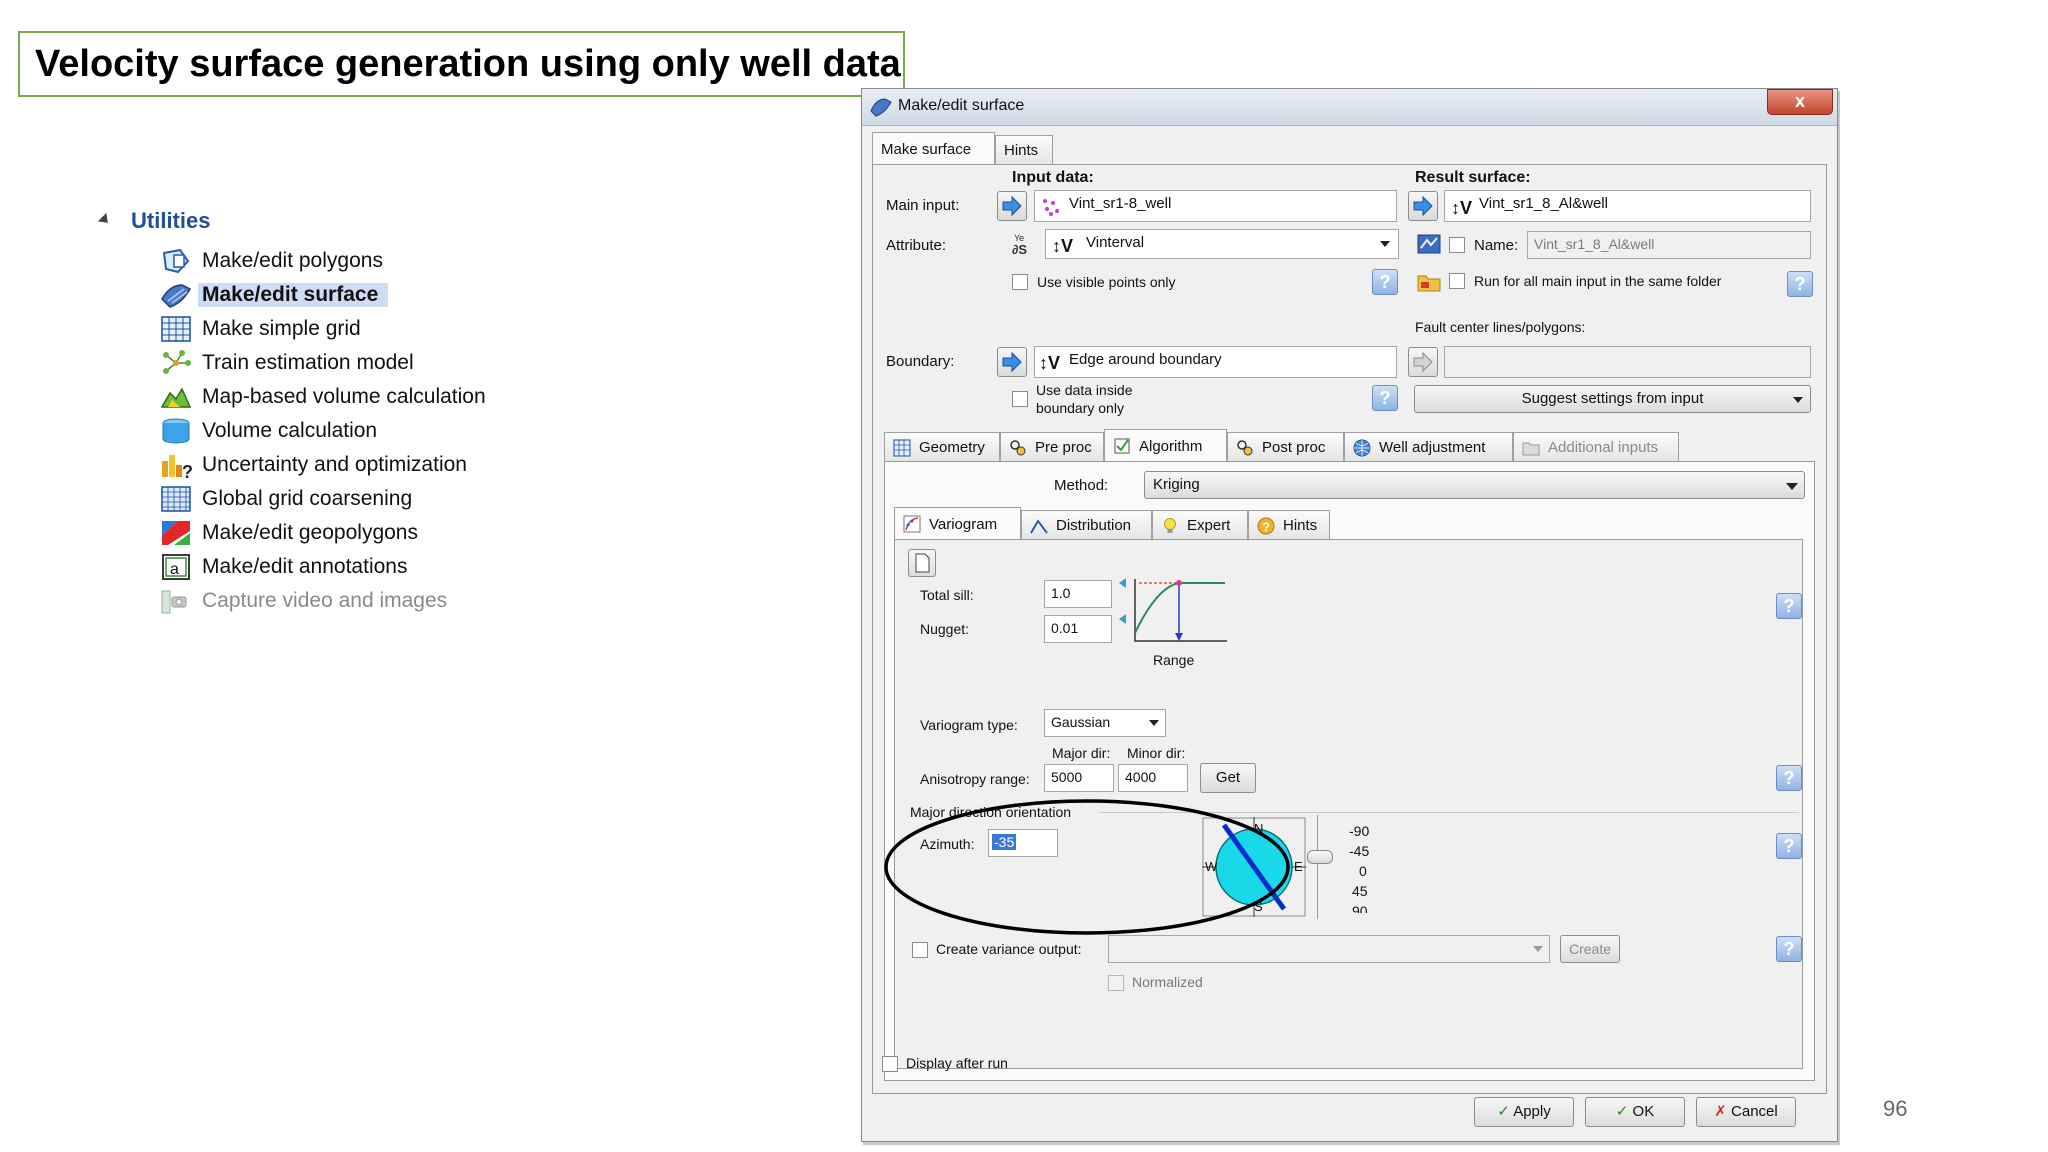 The height and width of the screenshot is (1152, 2048). What do you see at coordinates (1200, 525) in the screenshot?
I see `tab-expert: Expert` at bounding box center [1200, 525].